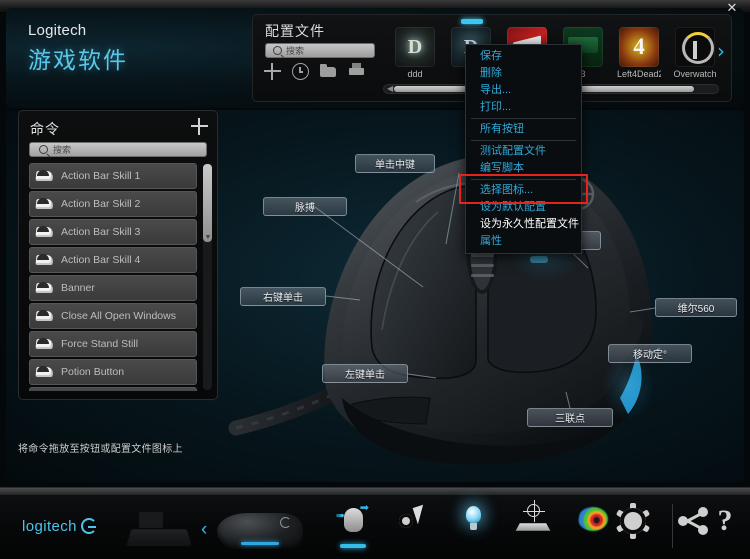 Image resolution: width=750 pixels, height=559 pixels. Describe the element at coordinates (113, 288) in the screenshot. I see `list-item: Banner` at that location.